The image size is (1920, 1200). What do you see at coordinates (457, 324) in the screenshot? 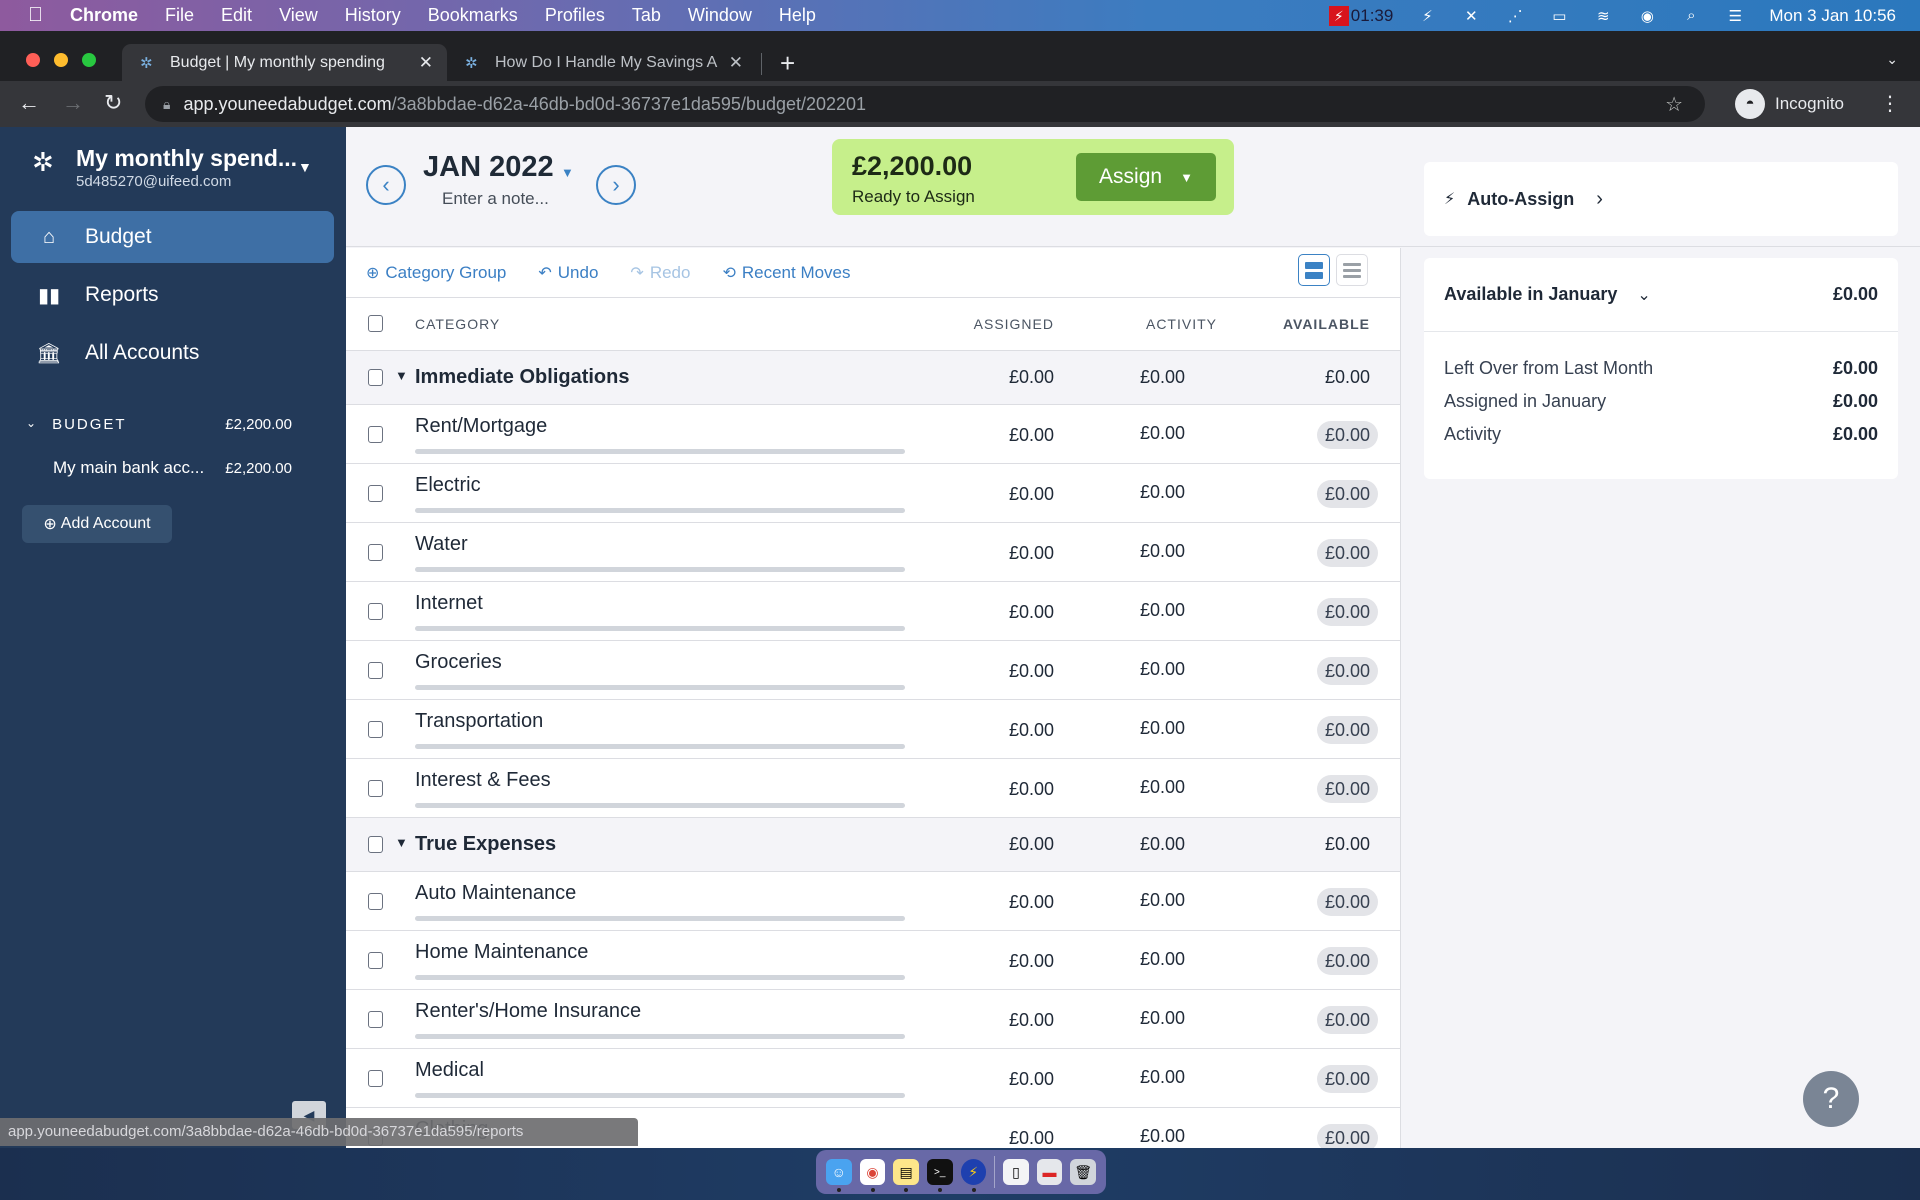
I see `column-category: CATEGORY` at bounding box center [457, 324].